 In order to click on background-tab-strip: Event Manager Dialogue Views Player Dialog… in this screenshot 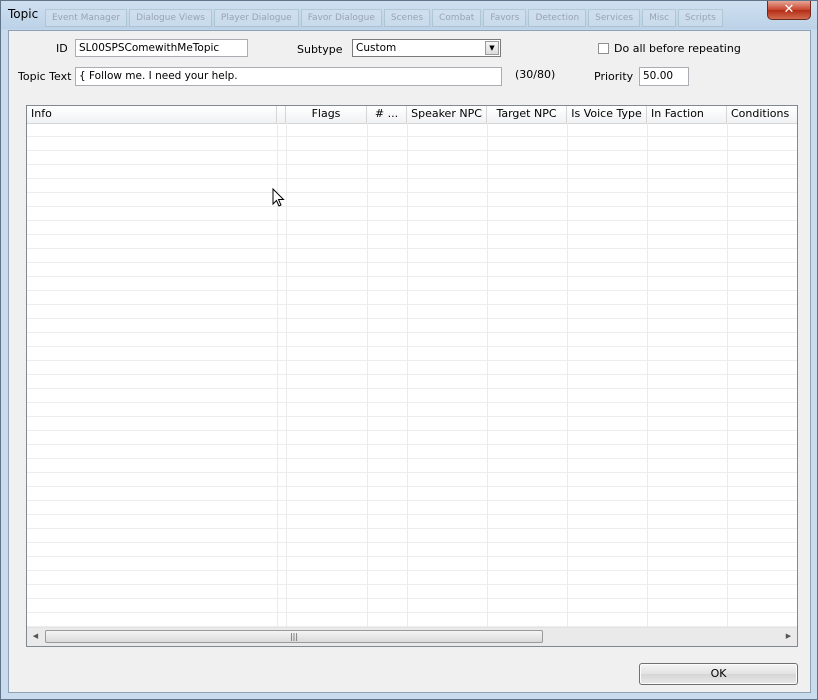, I will do `click(384, 18)`.